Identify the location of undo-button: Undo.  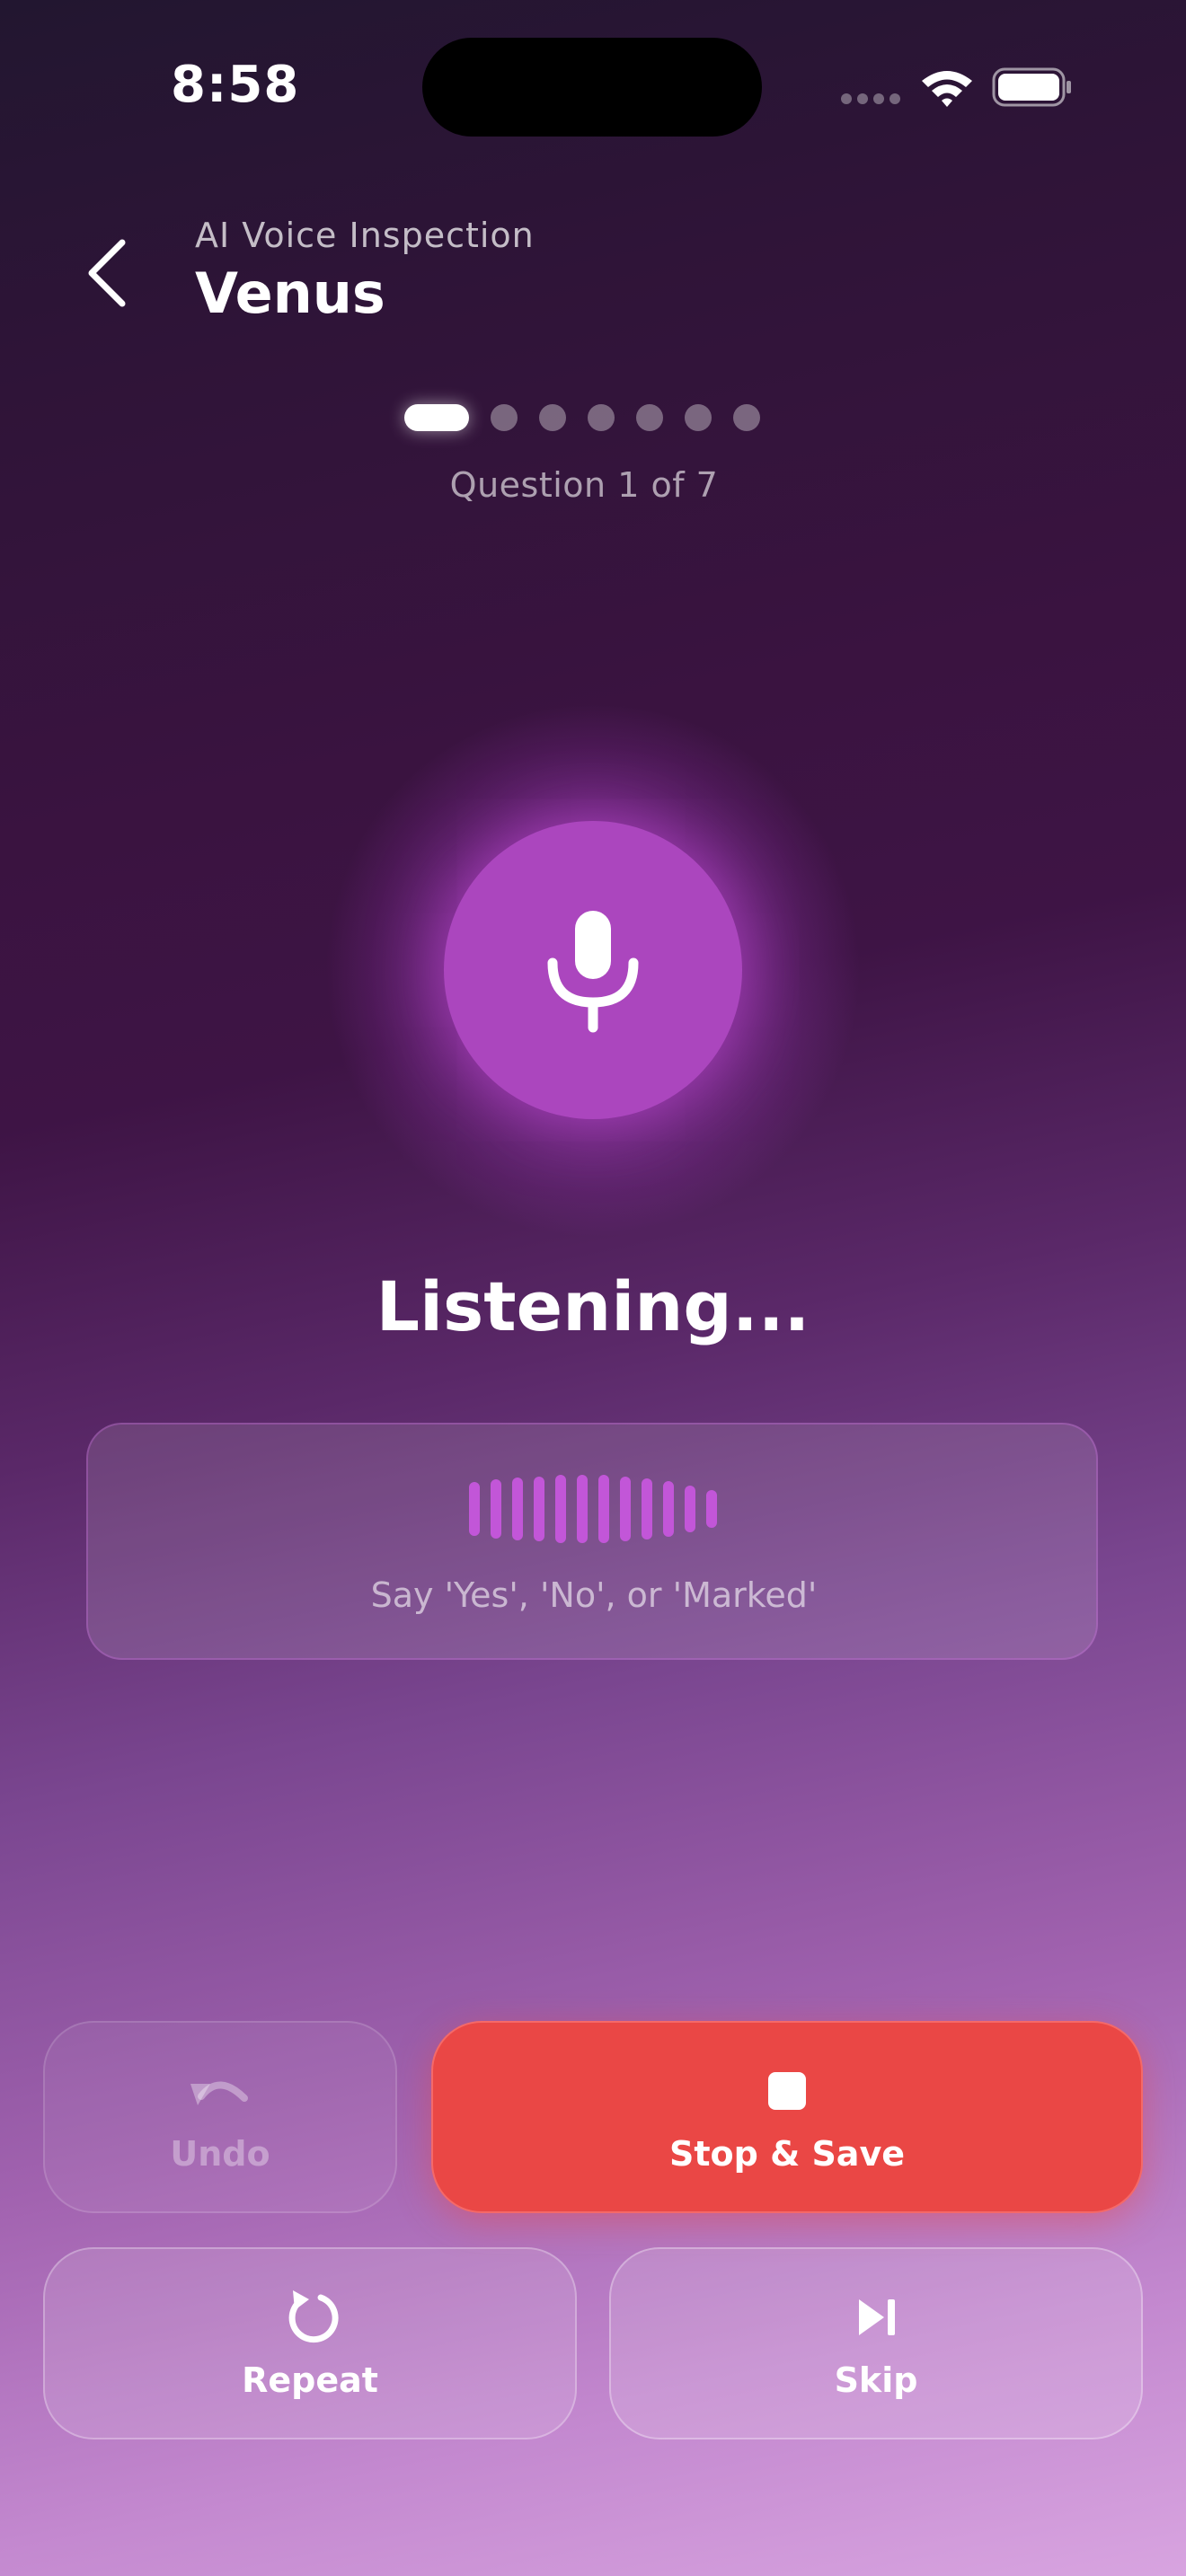
(220, 2117).